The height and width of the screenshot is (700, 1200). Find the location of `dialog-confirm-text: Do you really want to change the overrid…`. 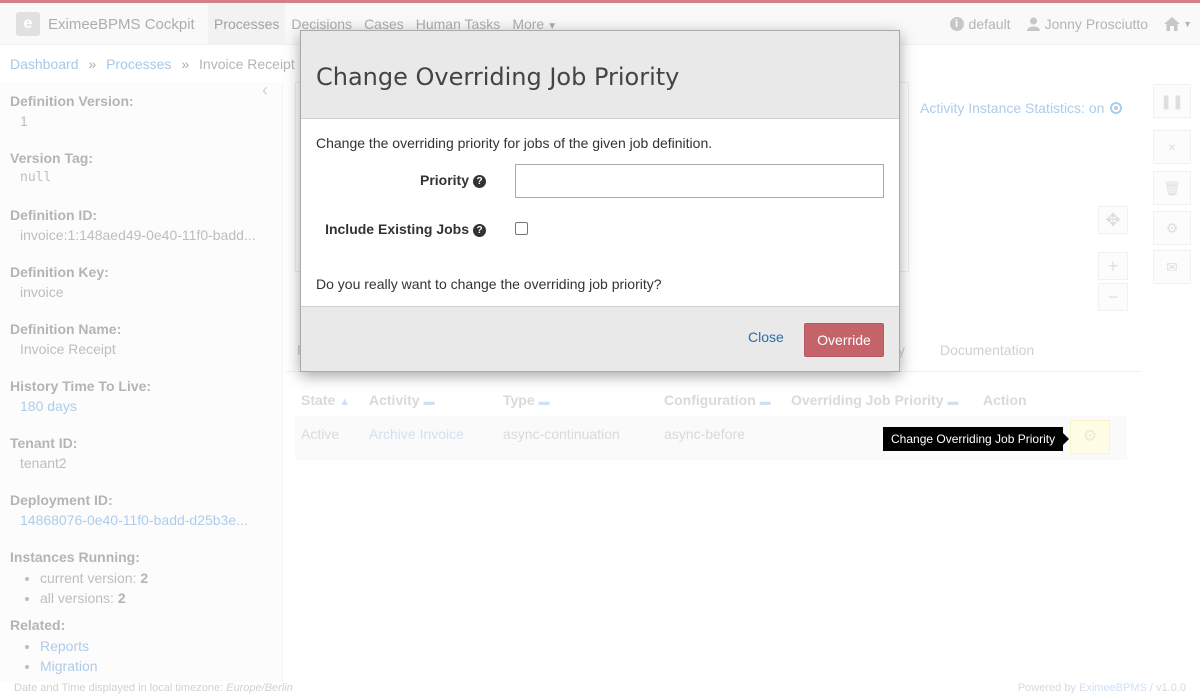

dialog-confirm-text: Do you really want to change the overrid… is located at coordinates (489, 284).